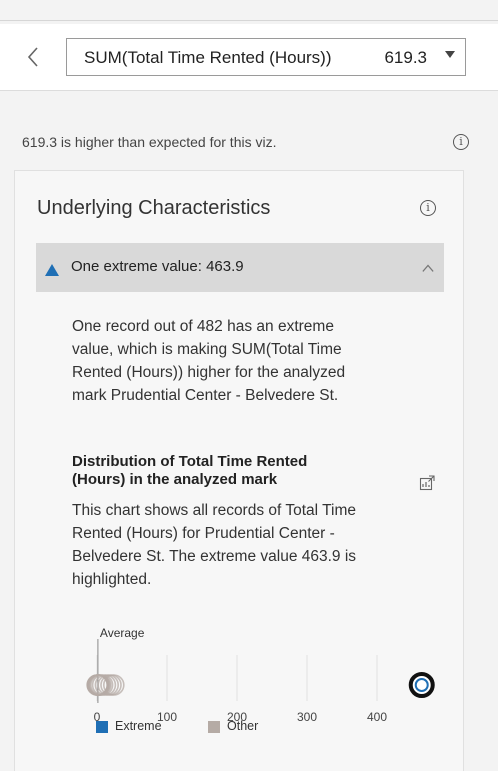 Image resolution: width=498 pixels, height=771 pixels. I want to click on chart-description-line: Belvedere St. The extreme value 463.9 is, so click(214, 556).